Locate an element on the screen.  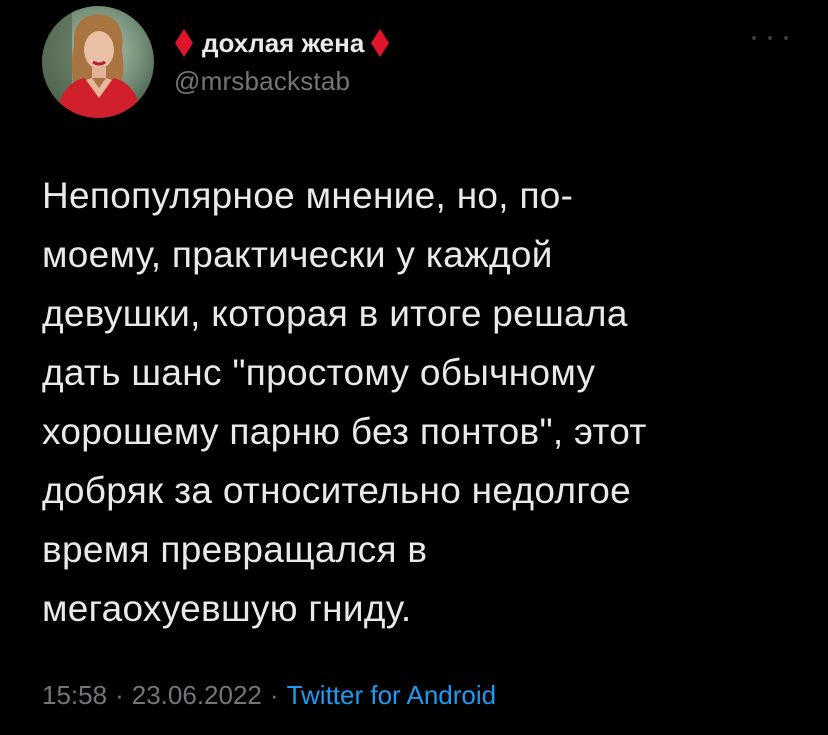
tweet-time: 15:58 is located at coordinates (74, 695).